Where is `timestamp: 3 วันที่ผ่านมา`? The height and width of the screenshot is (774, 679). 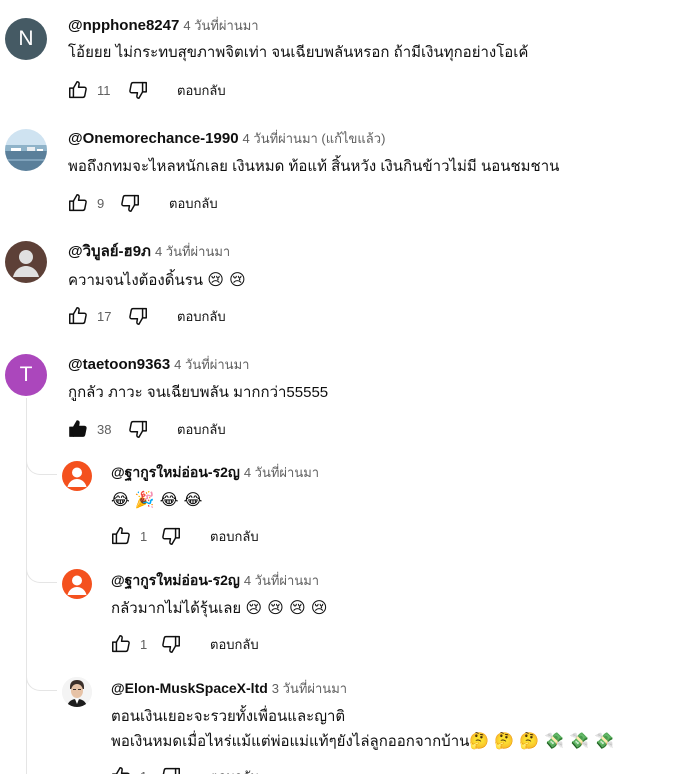 timestamp: 3 วันที่ผ่านมา is located at coordinates (309, 688).